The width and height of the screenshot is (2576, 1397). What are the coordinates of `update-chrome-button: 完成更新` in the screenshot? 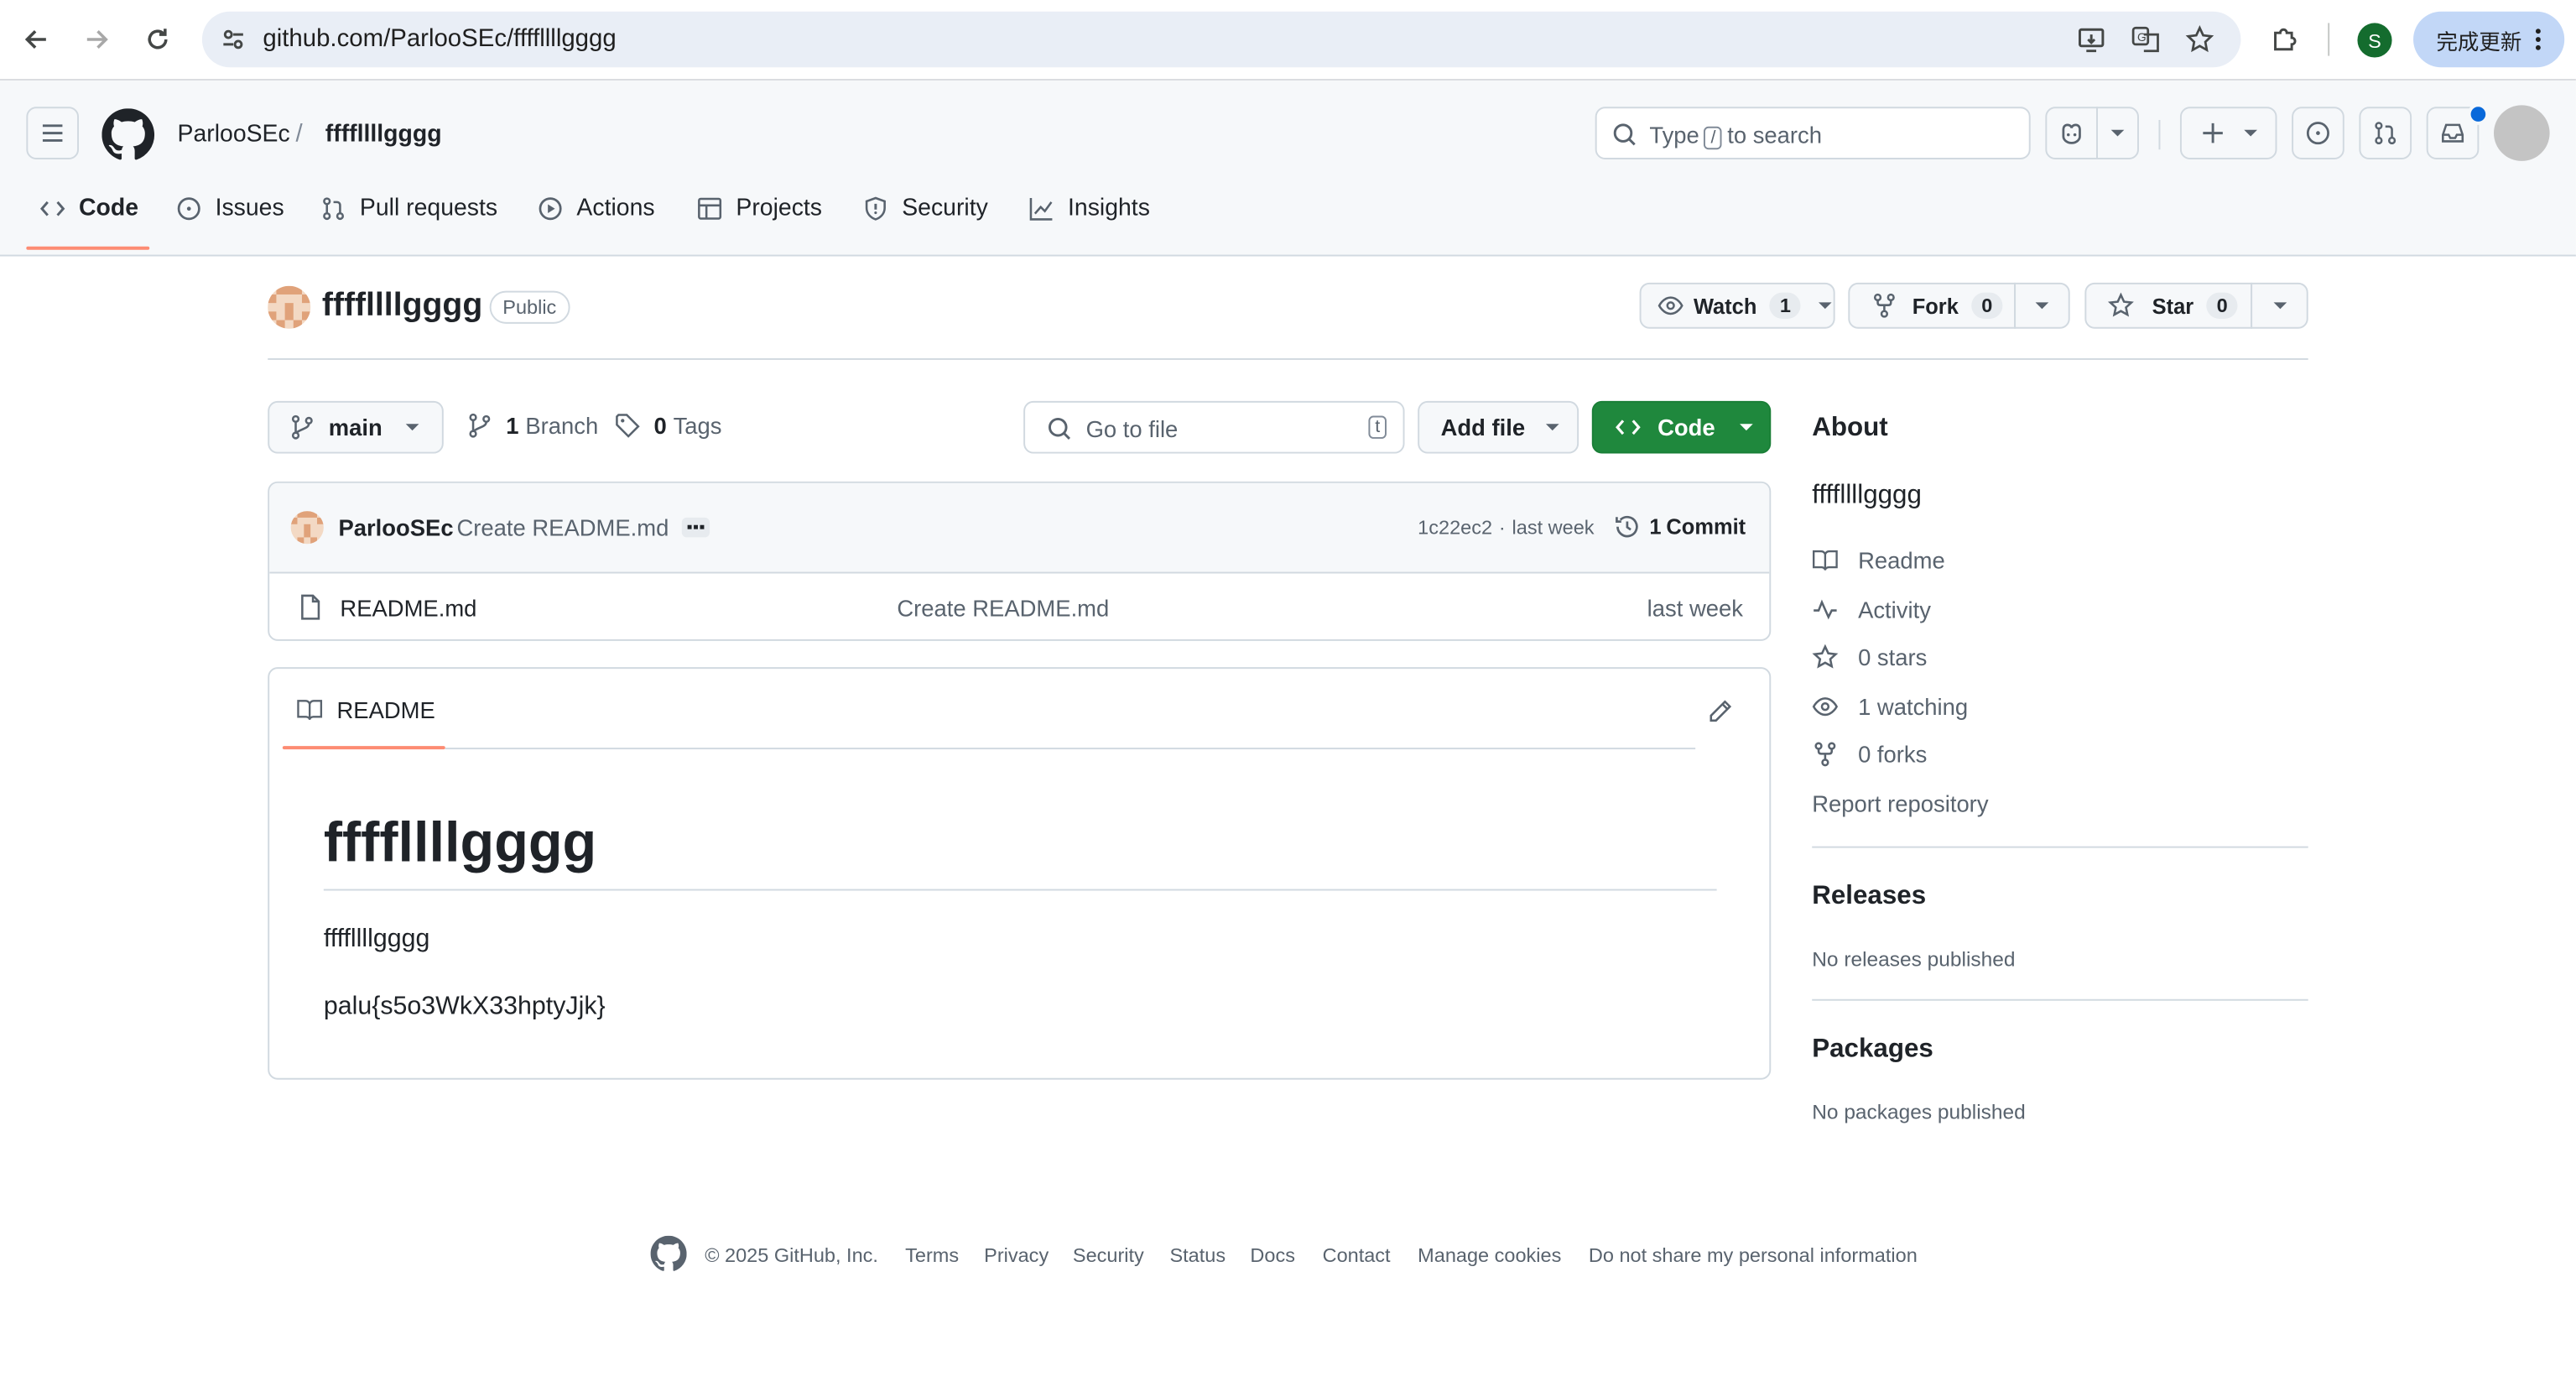 It's located at (2489, 40).